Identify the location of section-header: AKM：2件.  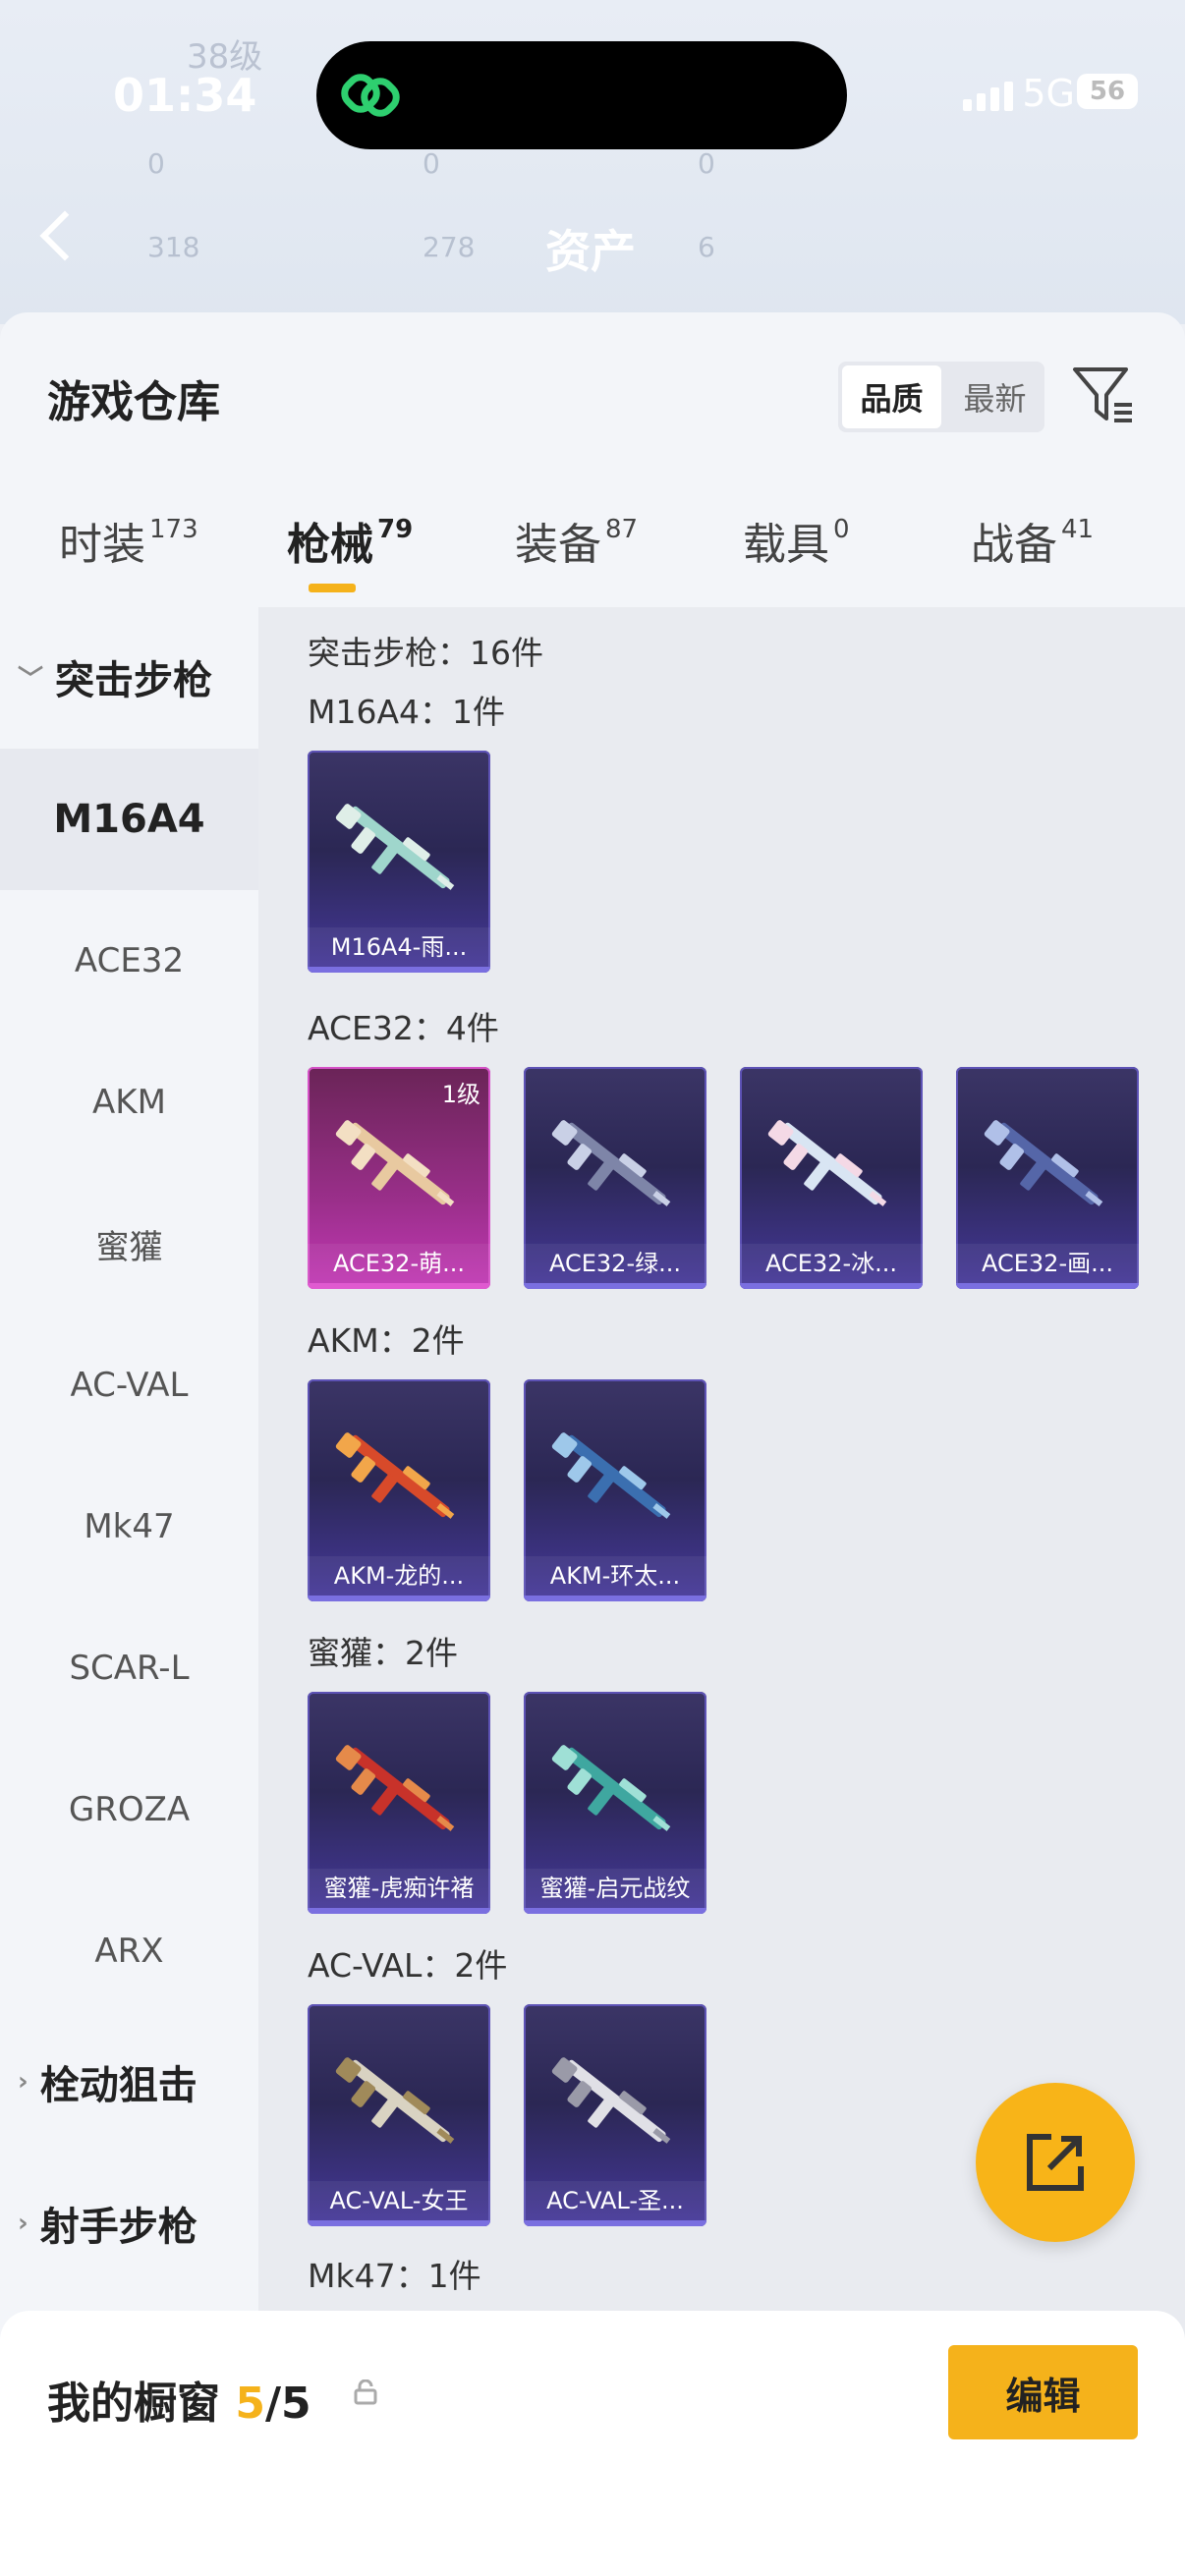
(386, 1340).